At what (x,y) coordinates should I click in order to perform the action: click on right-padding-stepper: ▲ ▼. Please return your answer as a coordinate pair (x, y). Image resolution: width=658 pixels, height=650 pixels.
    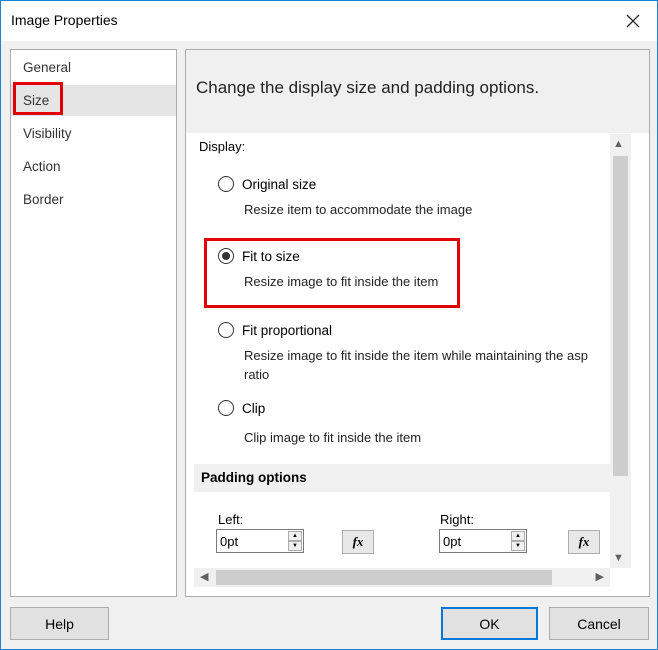
    Looking at the image, I should click on (483, 541).